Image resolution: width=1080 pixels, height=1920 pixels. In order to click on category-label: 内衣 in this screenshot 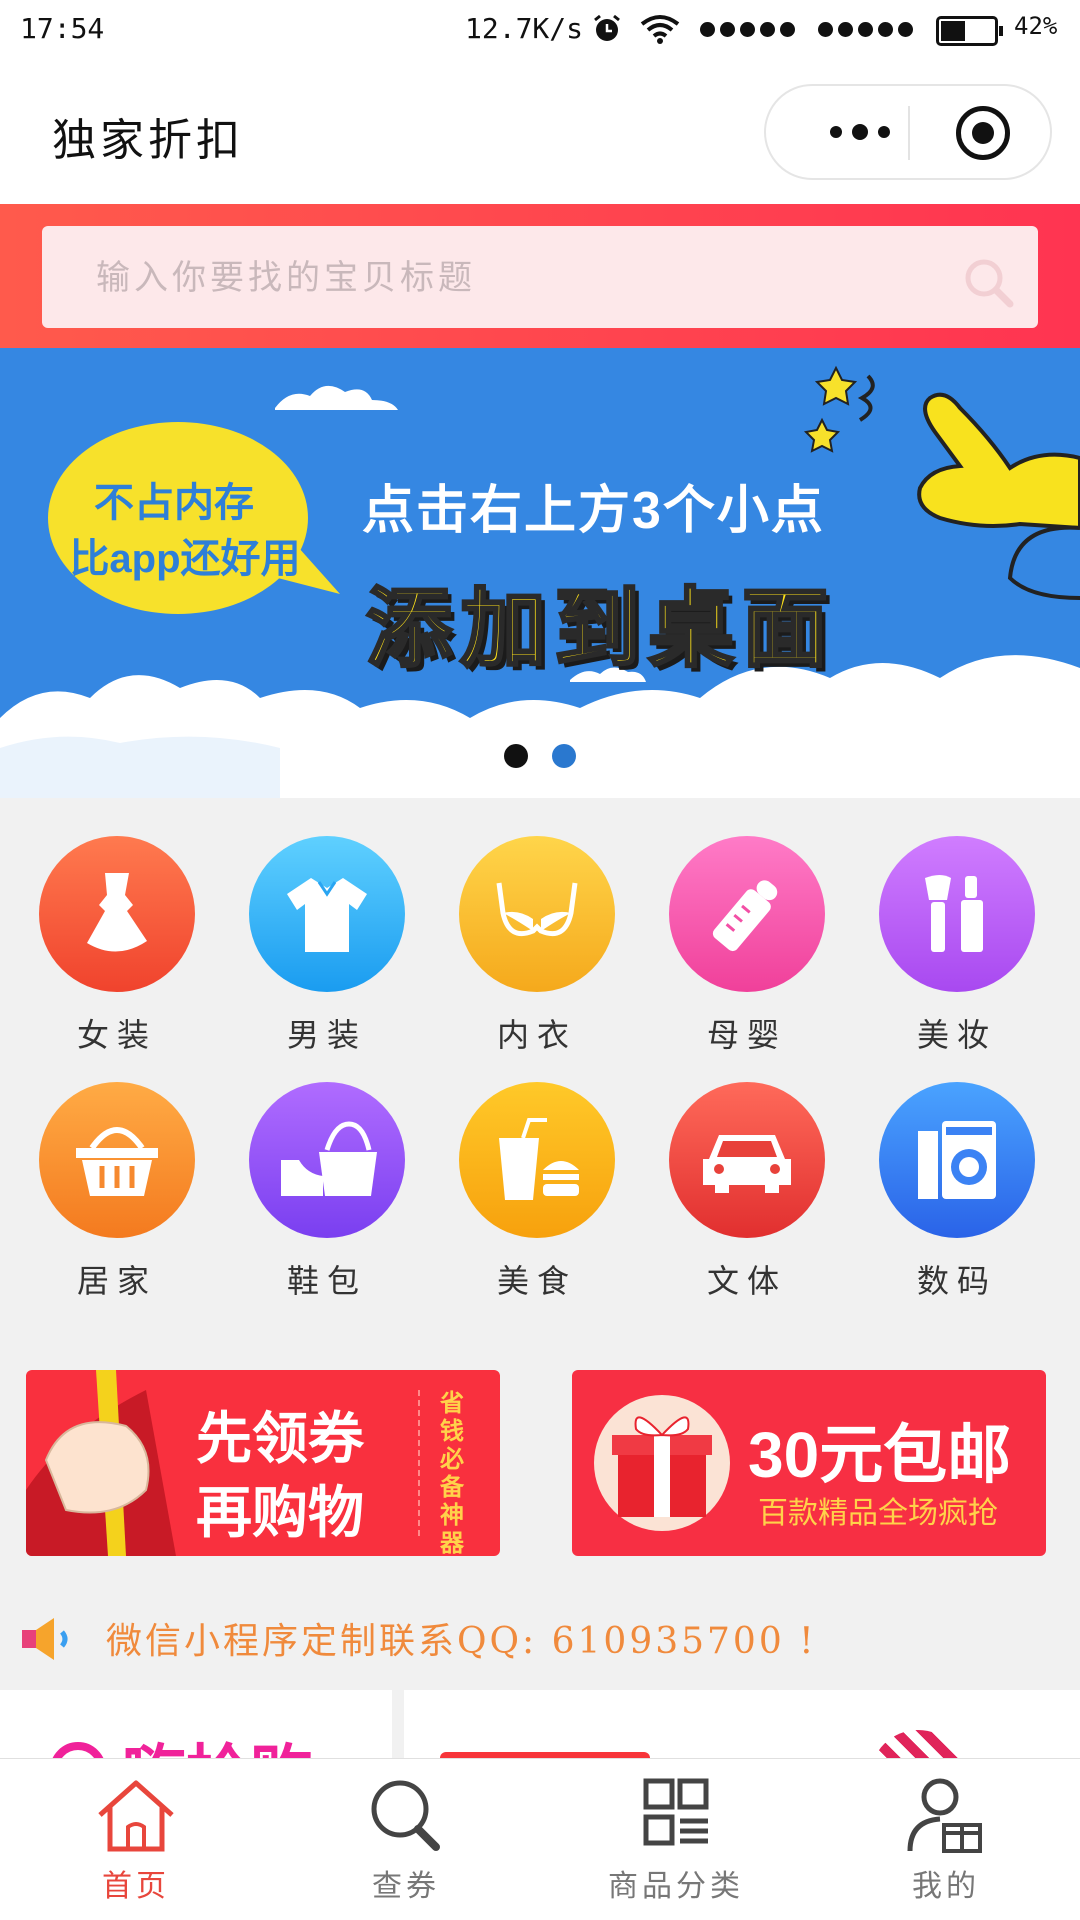, I will do `click(536, 1035)`.